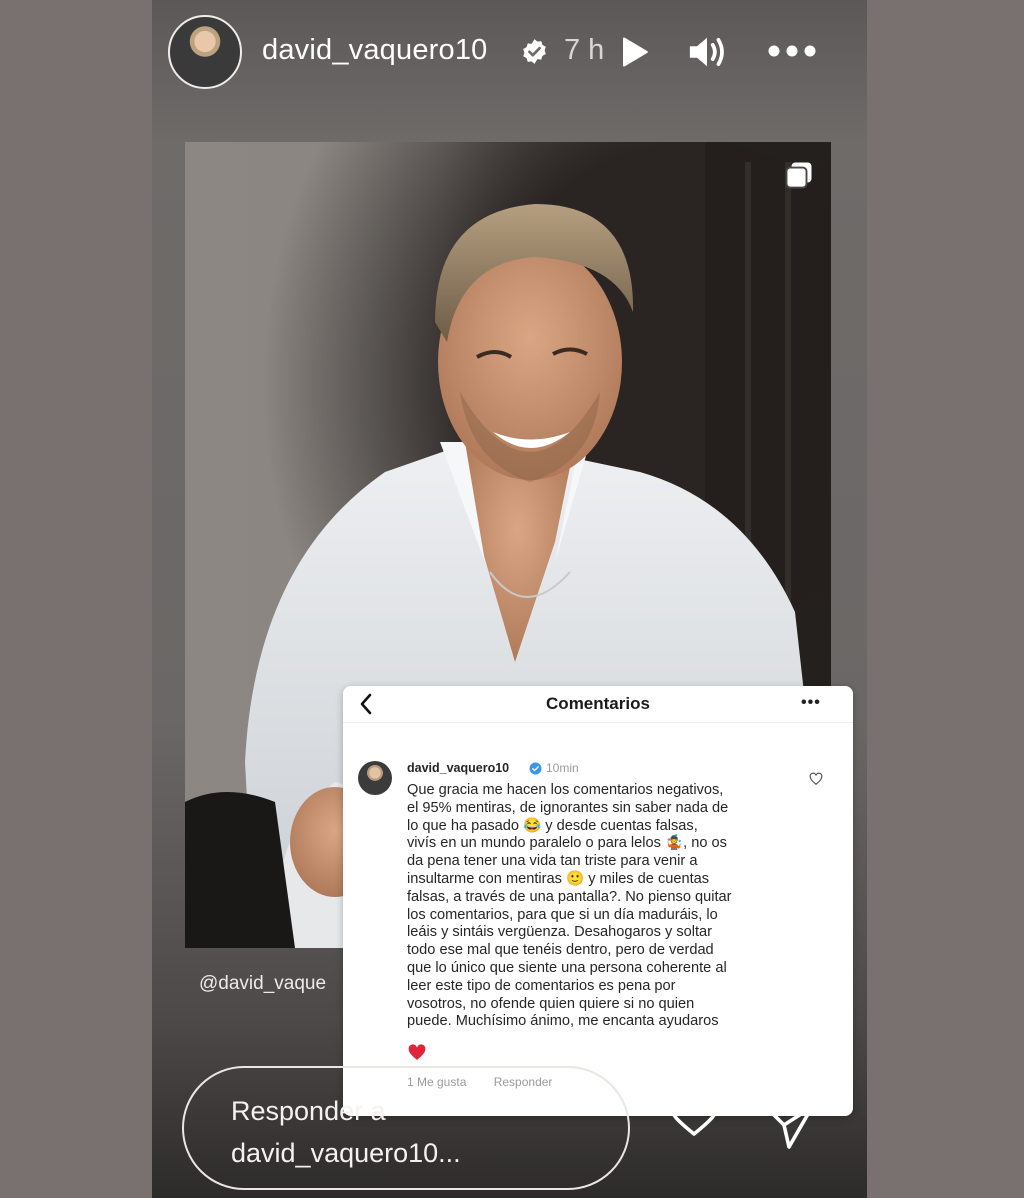 The width and height of the screenshot is (1024, 1198). Describe the element at coordinates (707, 52) in the screenshot. I see `sound-icon` at that location.